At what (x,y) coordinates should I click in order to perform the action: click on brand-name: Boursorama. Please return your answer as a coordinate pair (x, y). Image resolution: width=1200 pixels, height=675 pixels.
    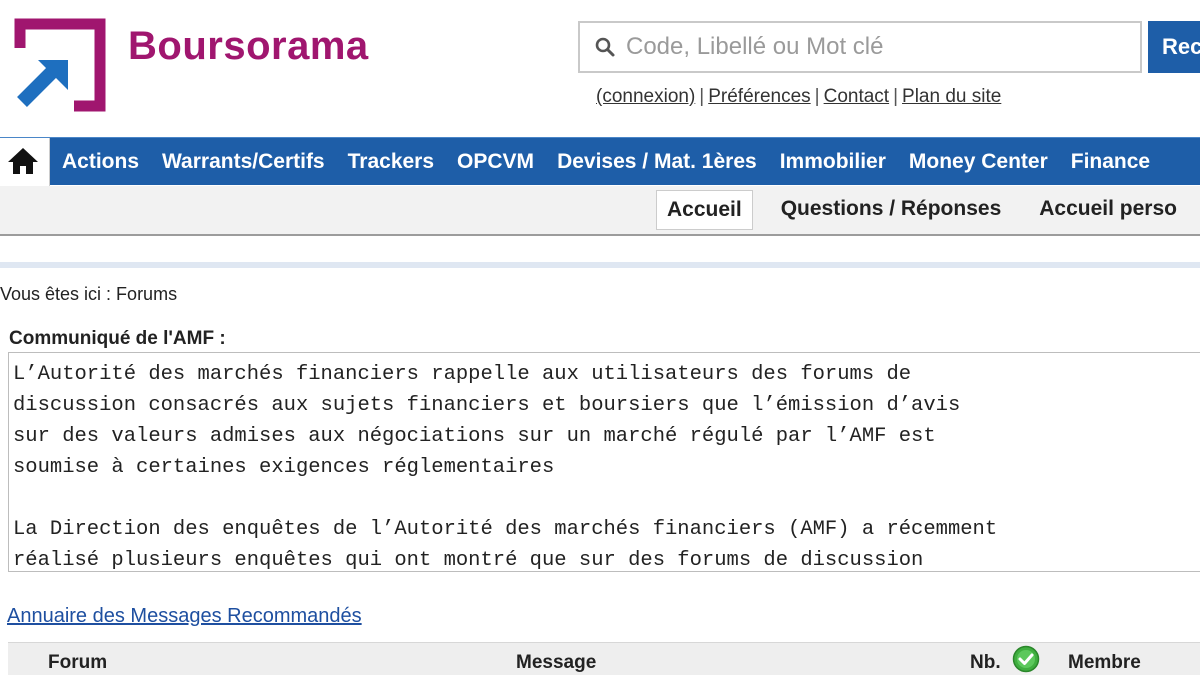
    Looking at the image, I should click on (248, 46).